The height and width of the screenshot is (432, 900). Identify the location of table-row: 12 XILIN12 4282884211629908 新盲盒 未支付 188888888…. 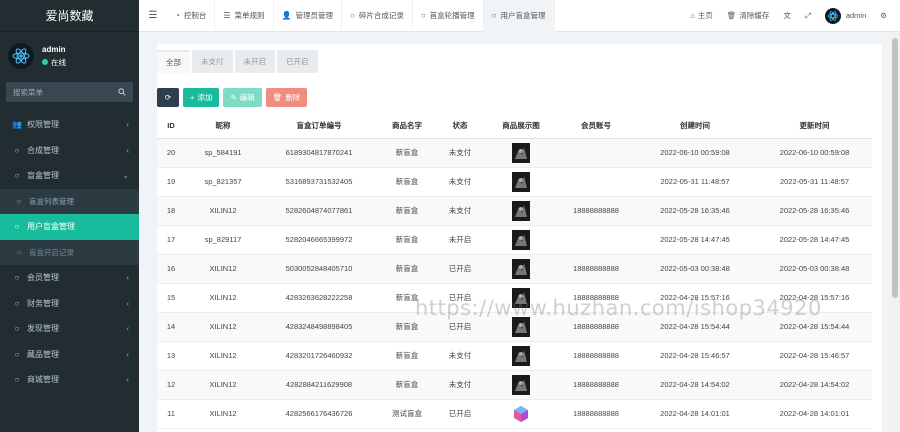
(514, 385).